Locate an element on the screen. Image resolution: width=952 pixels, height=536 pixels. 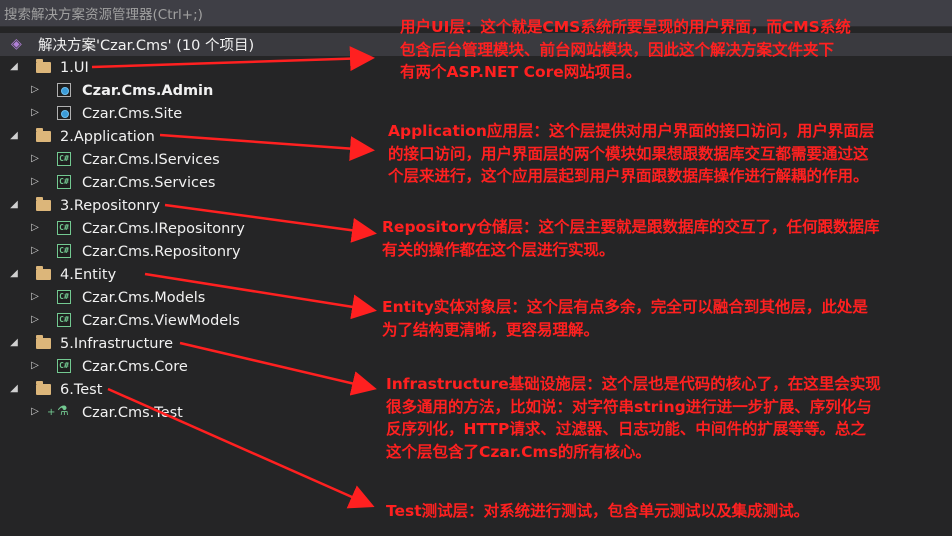
project-label: Czar.Cms.Core is located at coordinates (135, 366).